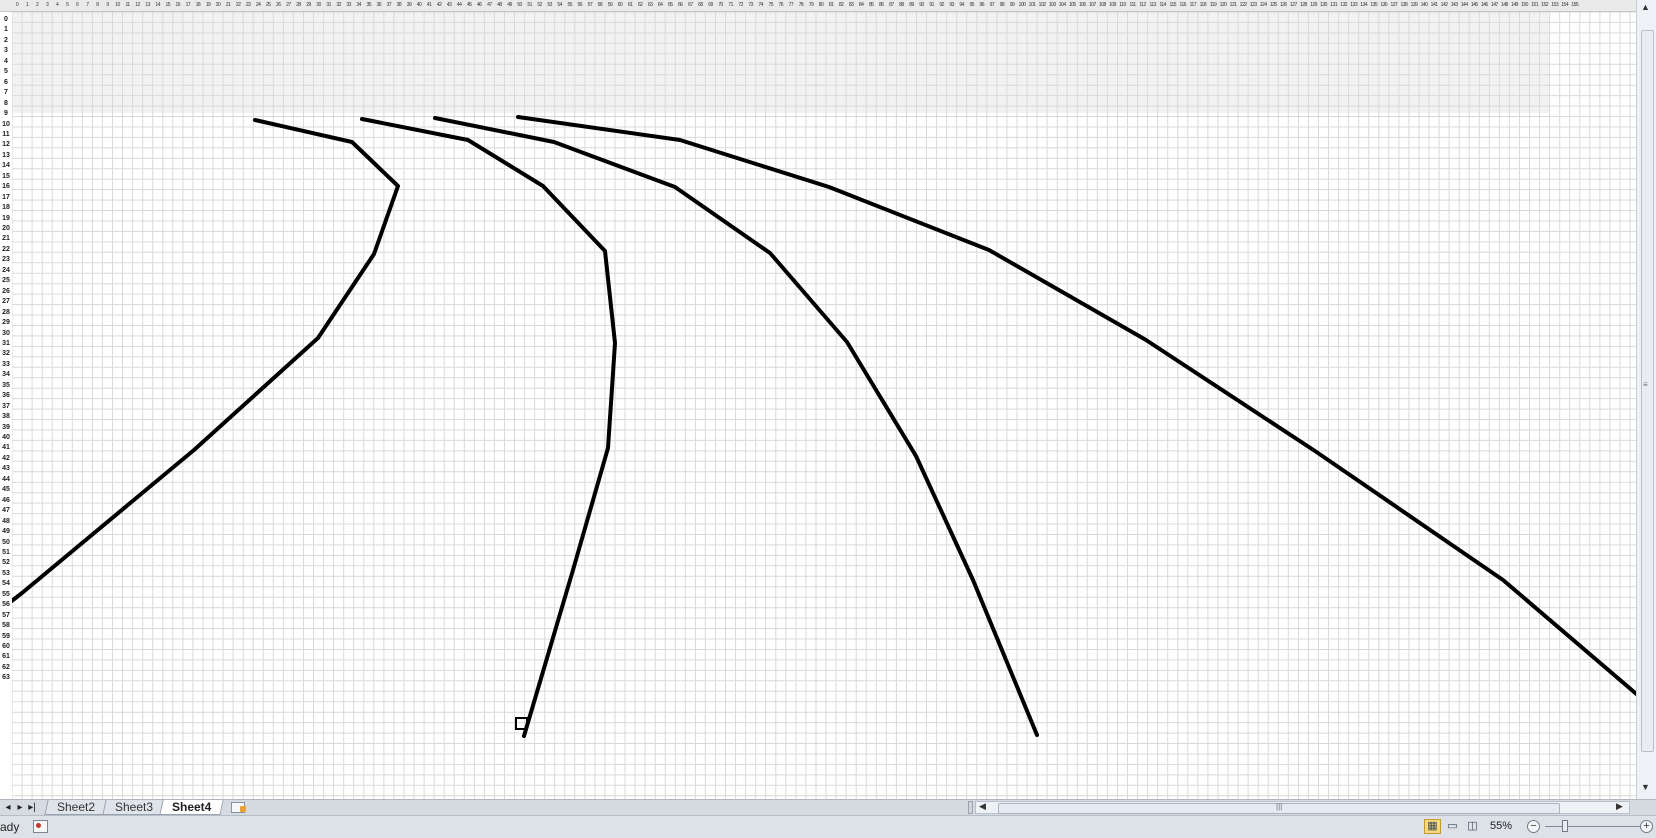 The height and width of the screenshot is (838, 1656). I want to click on row-header-label: 44, so click(6, 479).